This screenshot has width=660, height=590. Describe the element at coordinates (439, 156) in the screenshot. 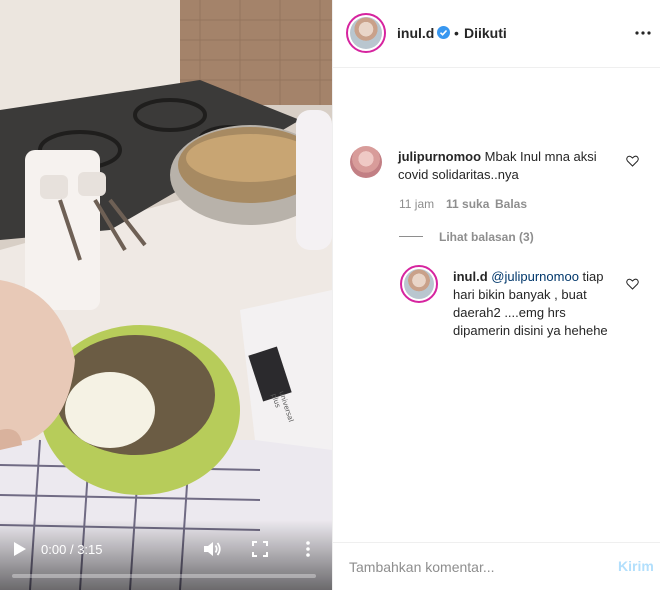

I see `commenter-username: julipurnomoo` at that location.